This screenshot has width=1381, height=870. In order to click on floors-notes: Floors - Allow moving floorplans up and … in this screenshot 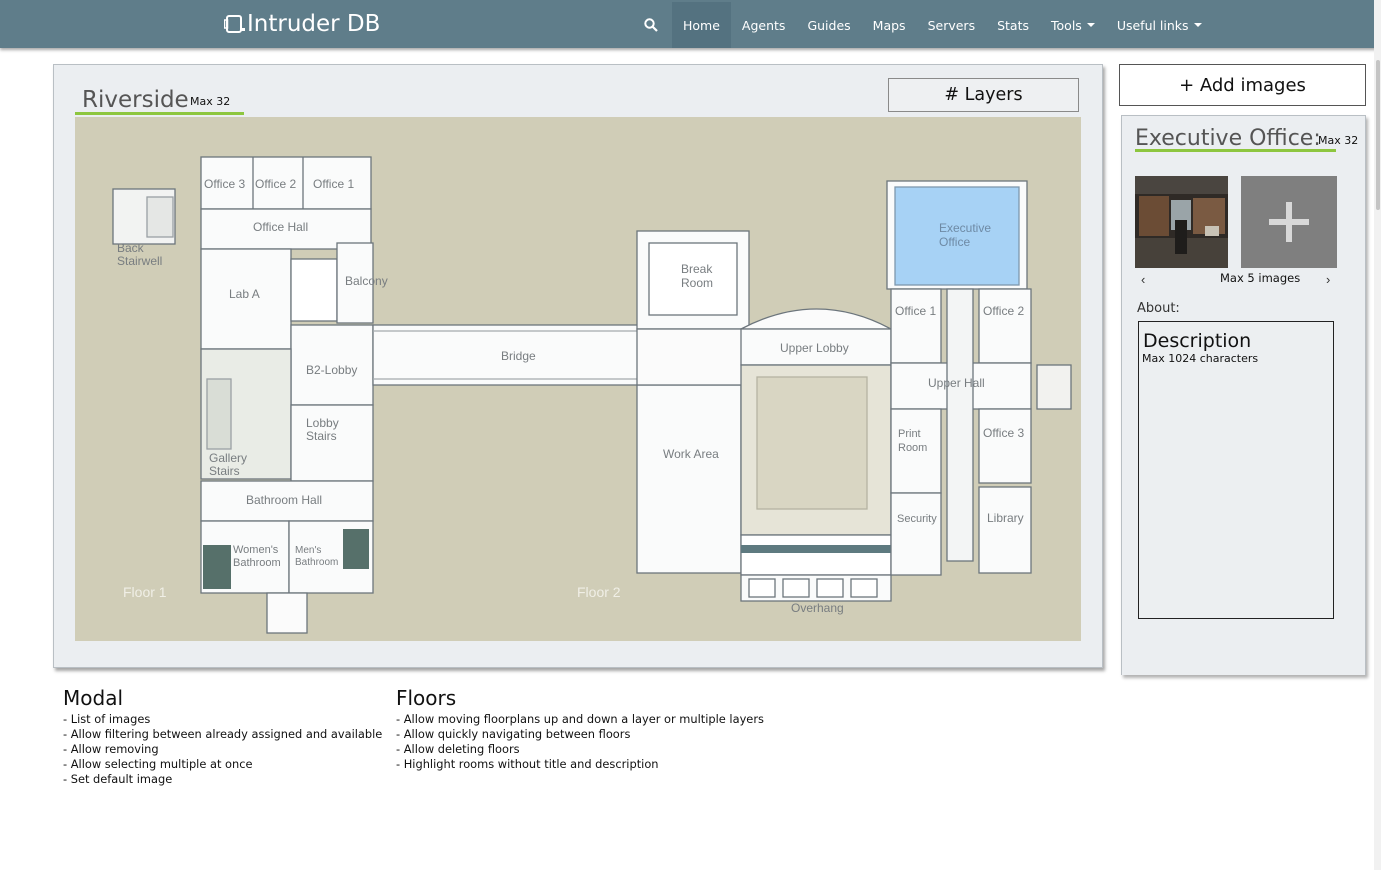, I will do `click(580, 729)`.